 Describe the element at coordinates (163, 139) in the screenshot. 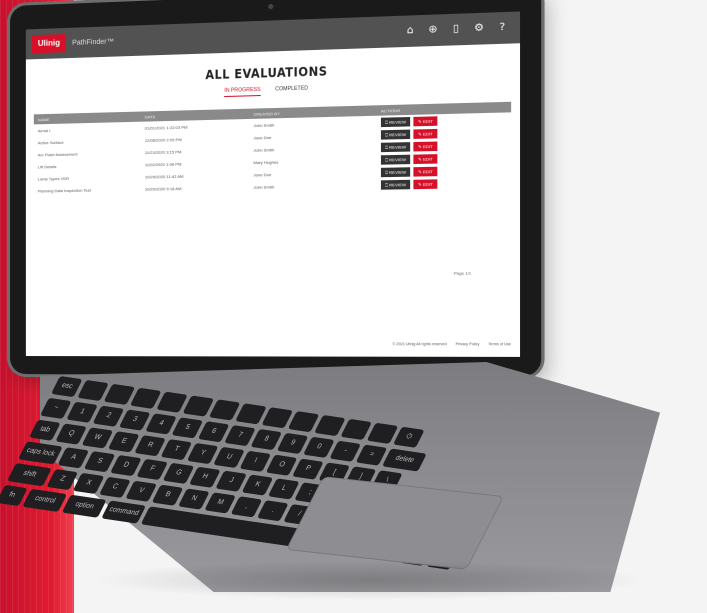

I see `row-date: 12/08/2020 2:05 PM` at that location.